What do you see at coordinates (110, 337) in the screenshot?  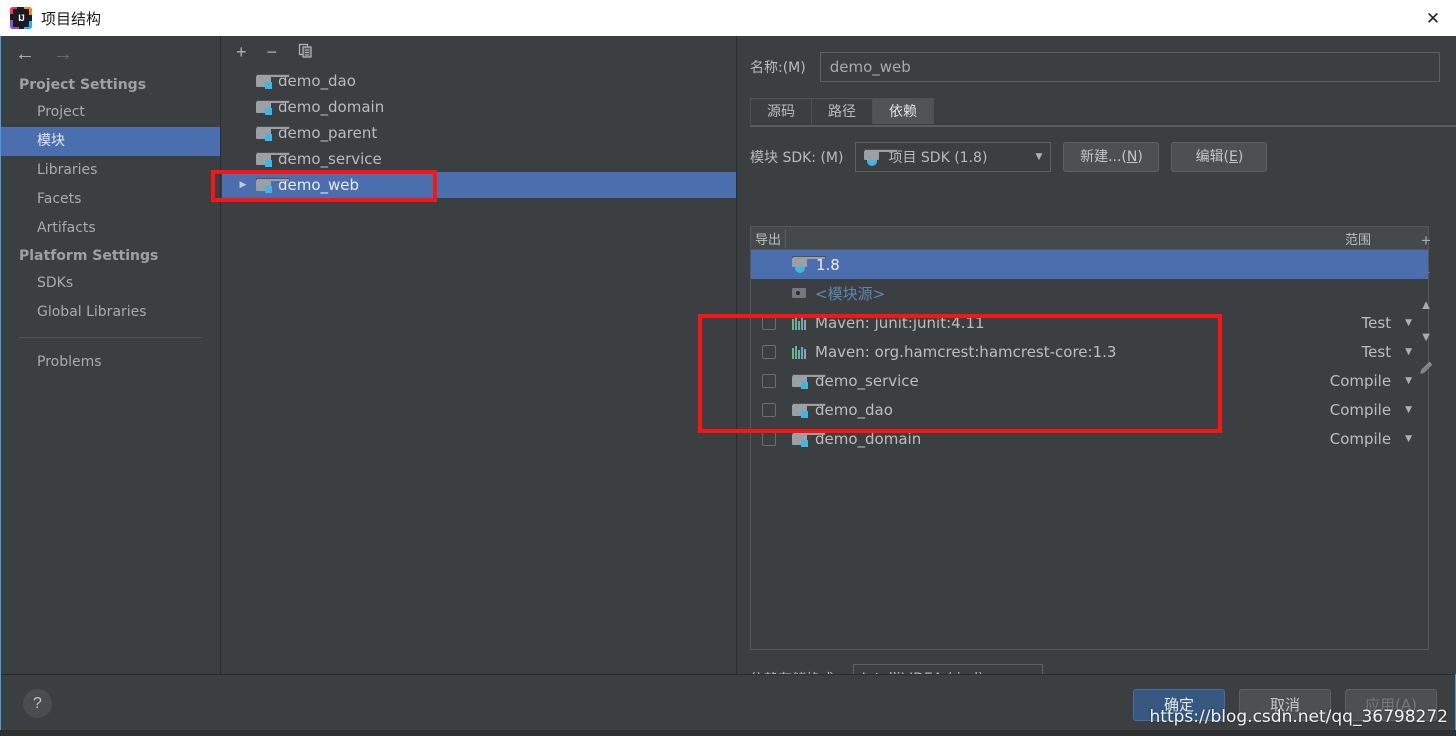 I see `sidebar-divider` at bounding box center [110, 337].